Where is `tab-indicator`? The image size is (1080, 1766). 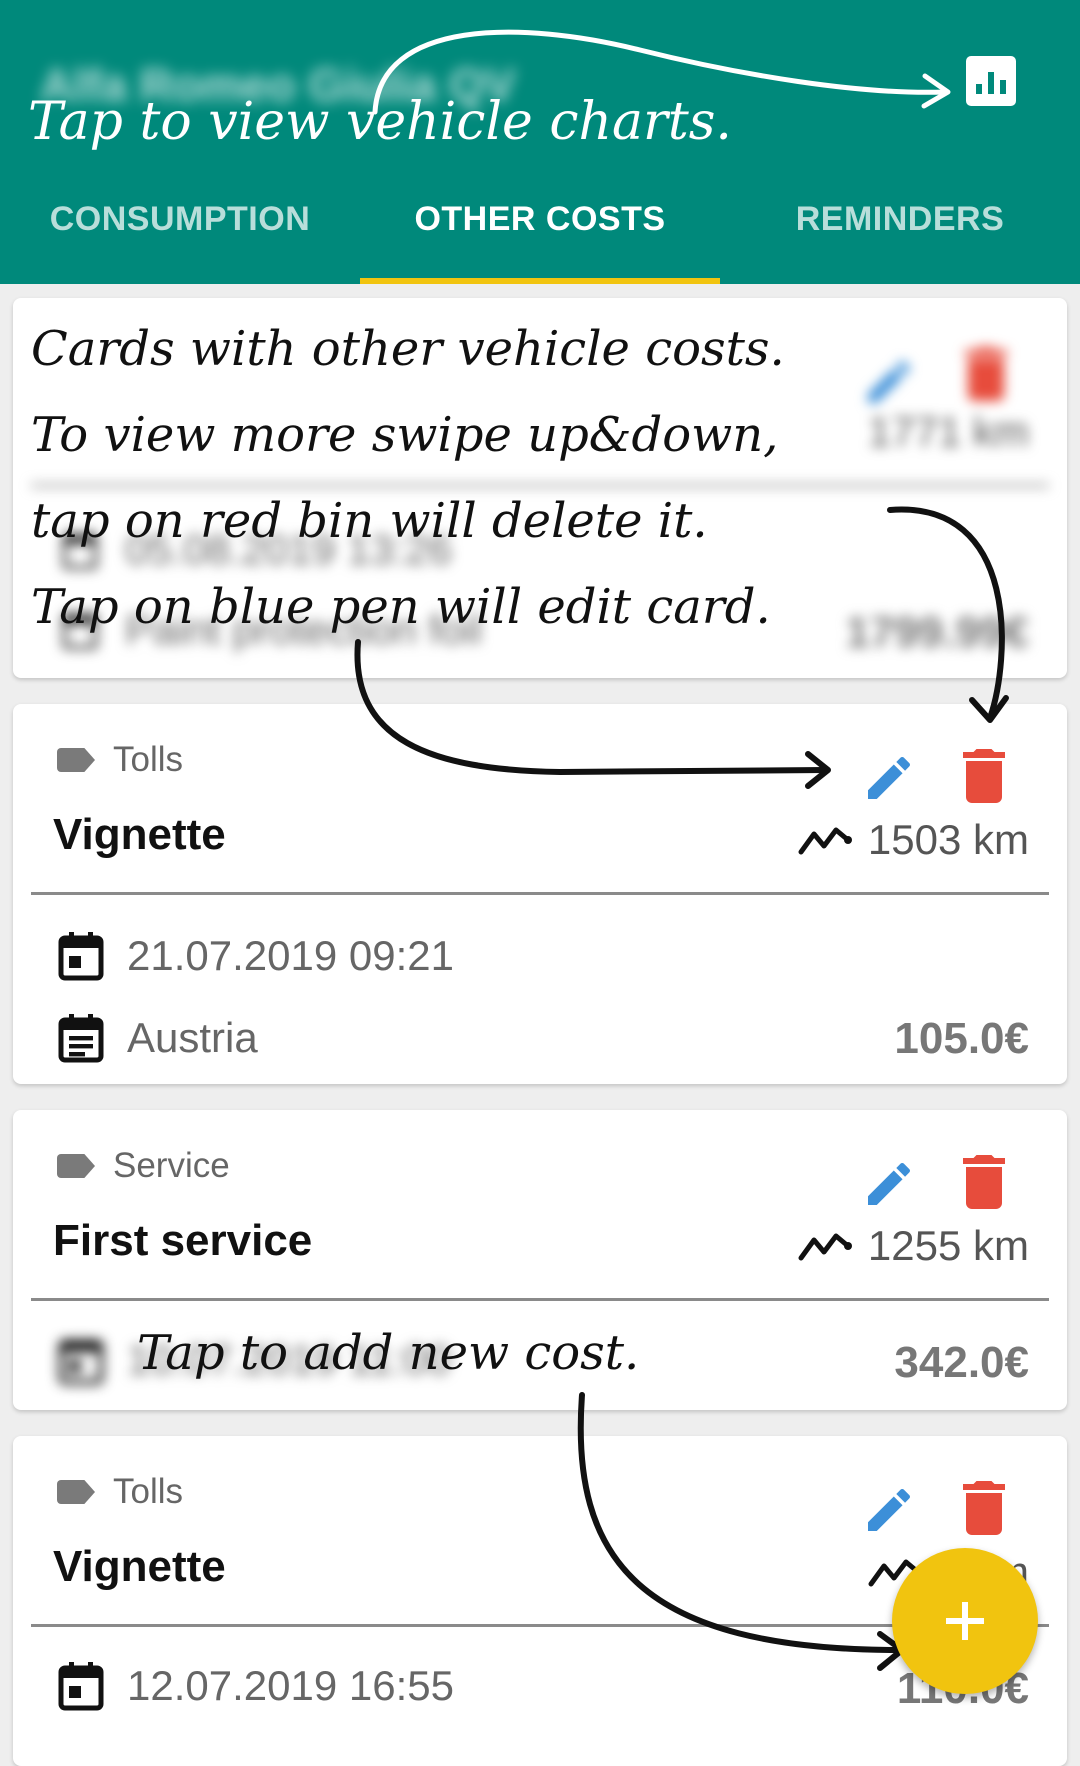
tab-indicator is located at coordinates (540, 281).